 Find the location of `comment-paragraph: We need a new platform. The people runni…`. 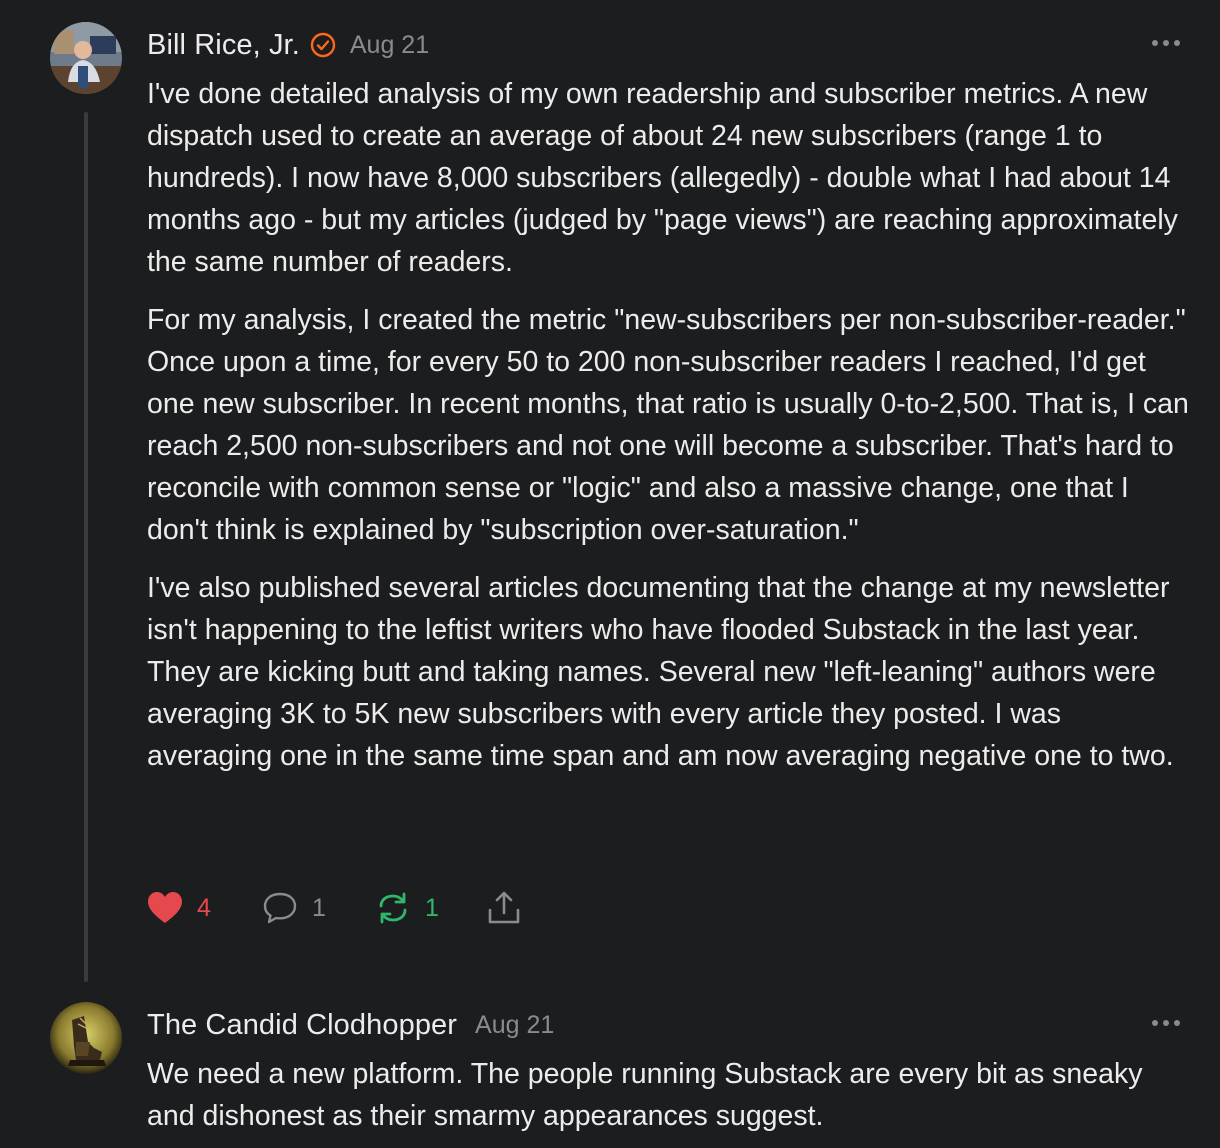

comment-paragraph: We need a new platform. The people runni… is located at coordinates (645, 1095).